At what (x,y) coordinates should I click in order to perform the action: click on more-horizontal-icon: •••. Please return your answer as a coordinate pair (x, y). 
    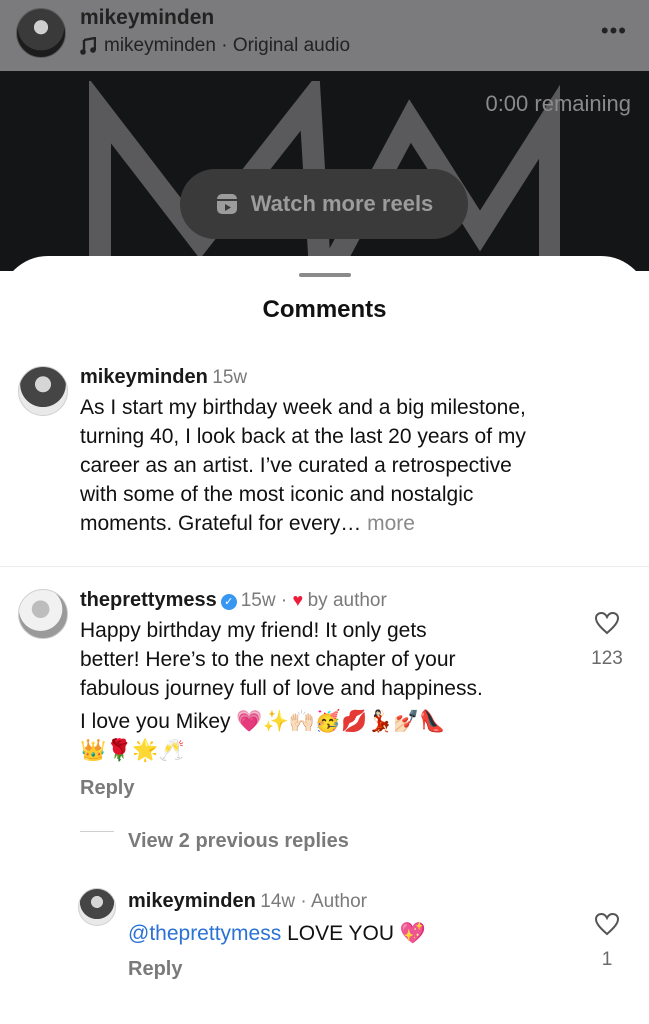
    Looking at the image, I should click on (614, 31).